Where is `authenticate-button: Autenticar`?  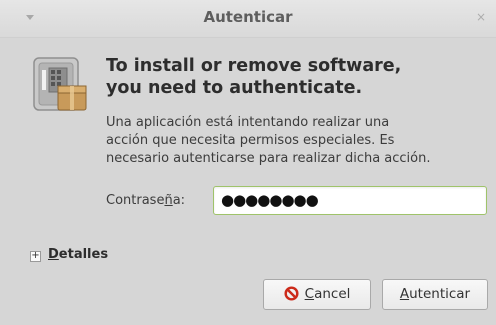 authenticate-button: Autenticar is located at coordinates (435, 294).